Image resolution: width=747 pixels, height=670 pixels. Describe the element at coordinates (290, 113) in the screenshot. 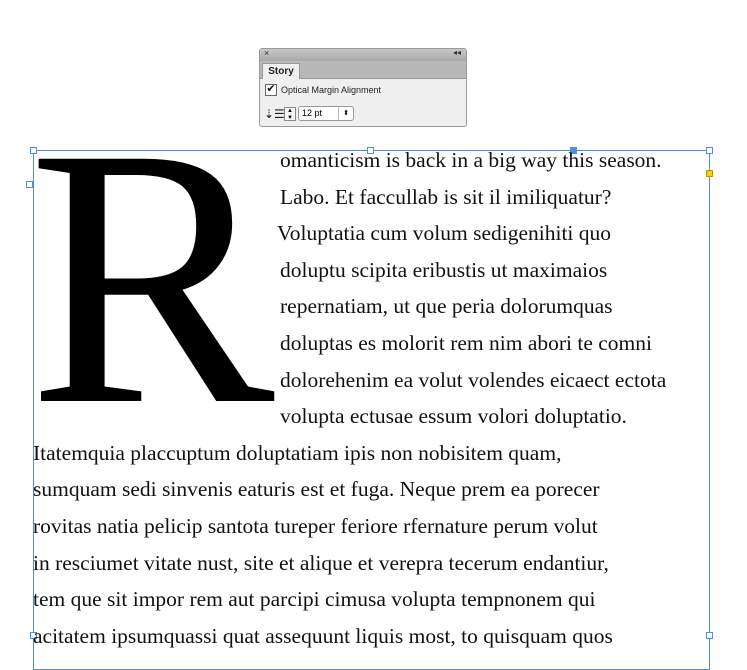

I see `size-stepper: ▲ ▼` at that location.